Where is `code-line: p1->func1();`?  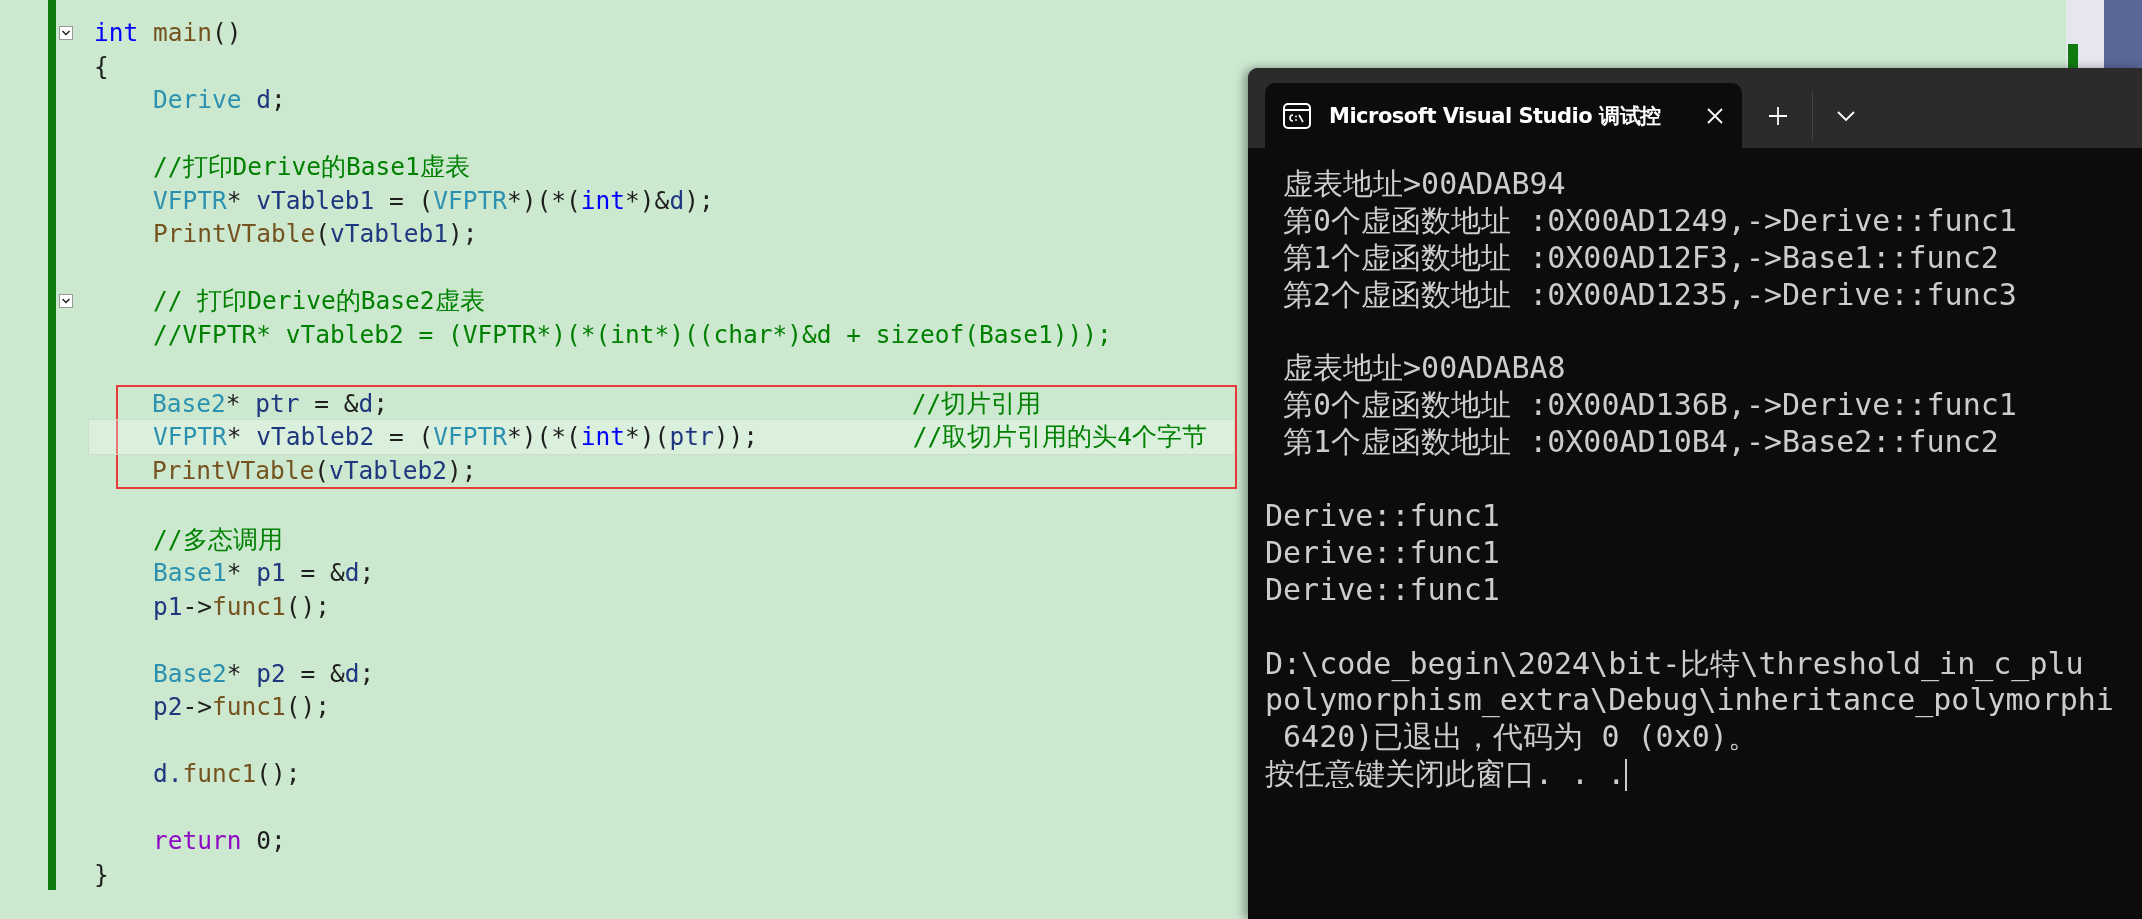 code-line: p1->func1(); is located at coordinates (241, 606).